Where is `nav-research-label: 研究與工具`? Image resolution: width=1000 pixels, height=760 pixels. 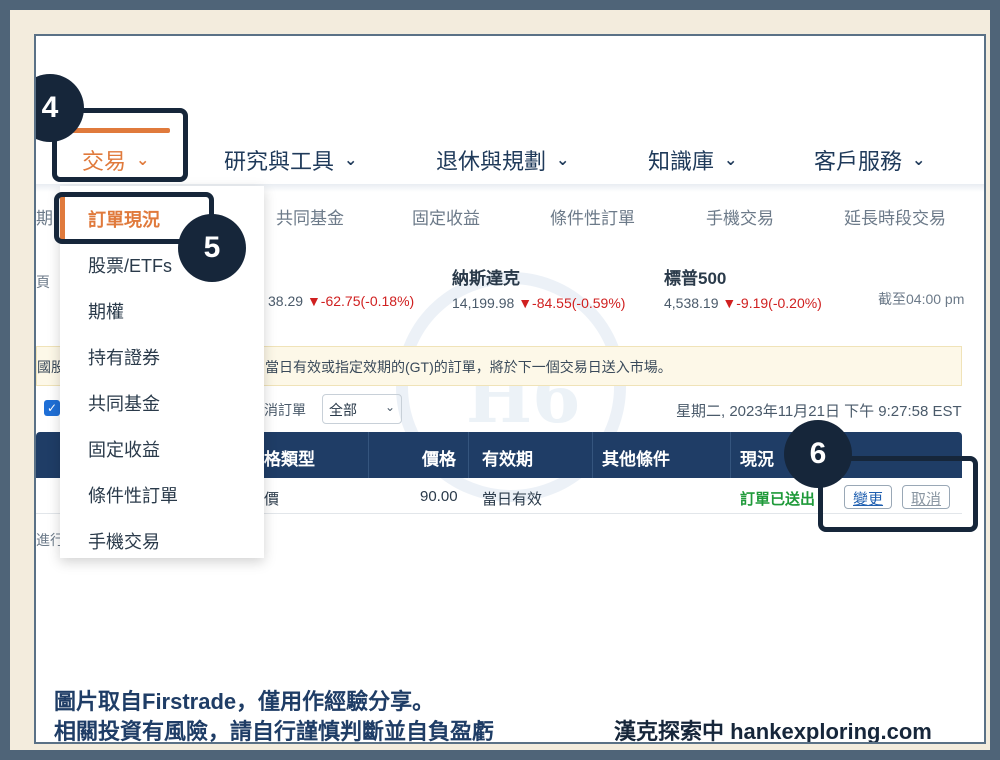 nav-research-label: 研究與工具 is located at coordinates (279, 161).